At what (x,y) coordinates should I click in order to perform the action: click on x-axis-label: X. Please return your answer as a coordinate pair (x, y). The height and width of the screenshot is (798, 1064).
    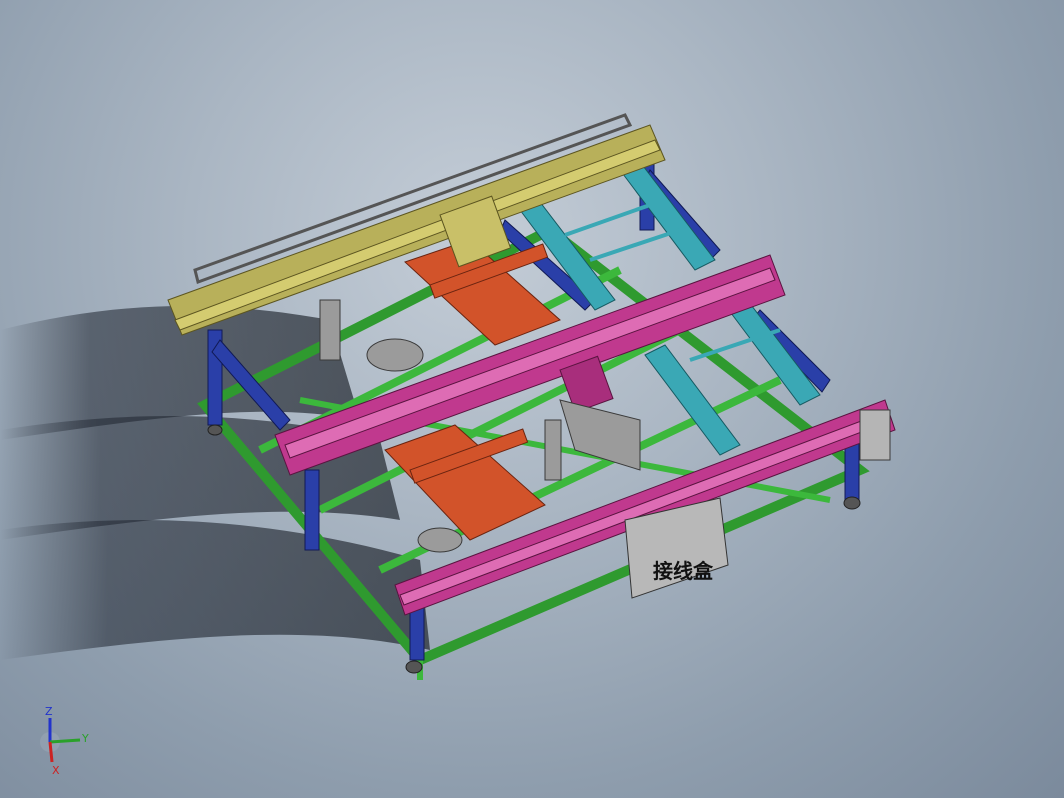
    Looking at the image, I should click on (56, 770).